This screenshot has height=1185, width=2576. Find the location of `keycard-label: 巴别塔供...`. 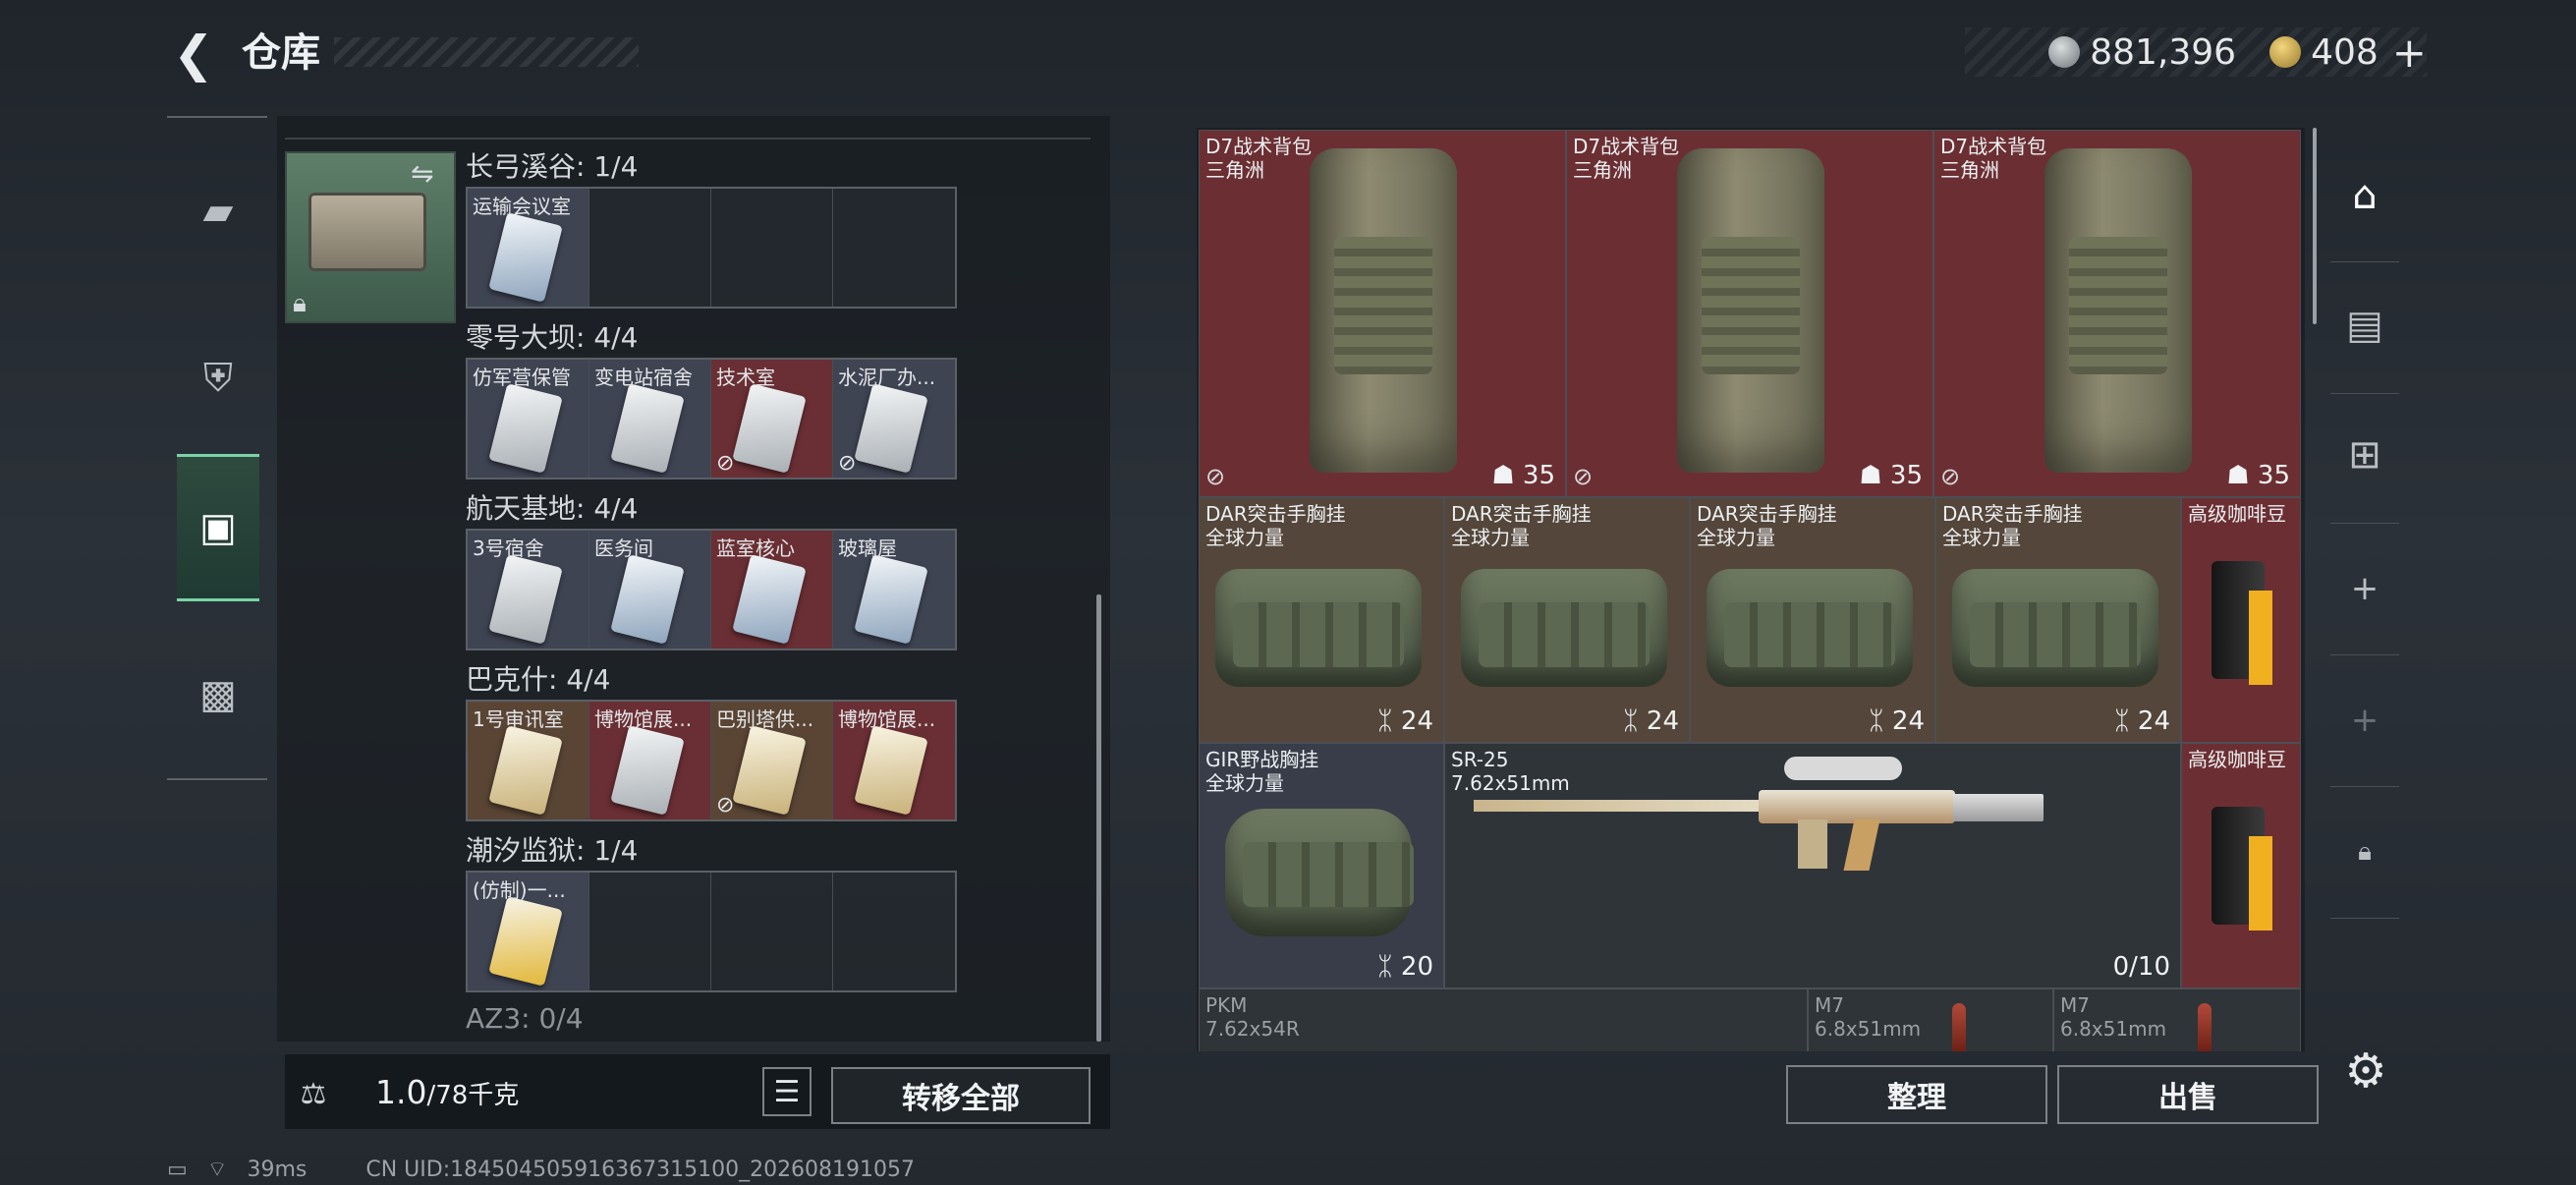

keycard-label: 巴别塔供... is located at coordinates (765, 719).